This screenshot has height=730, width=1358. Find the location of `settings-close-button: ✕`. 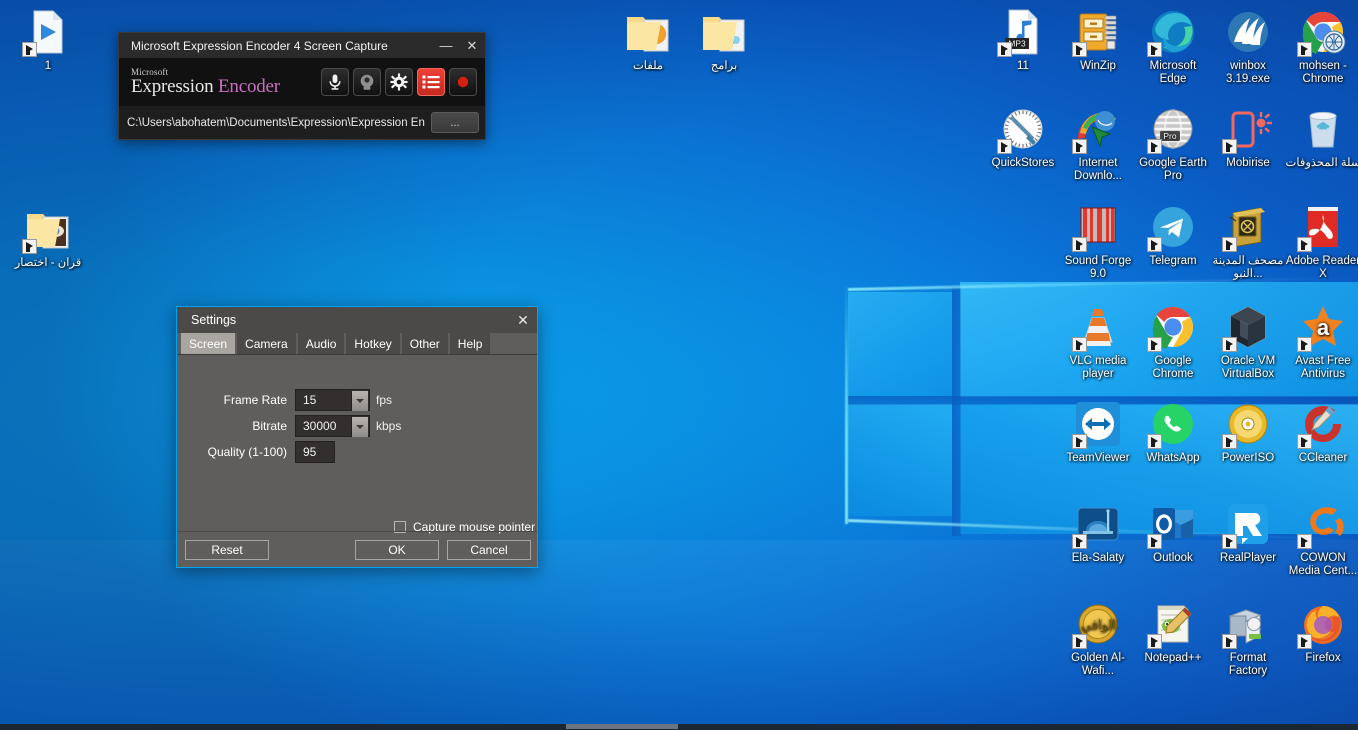

settings-close-button: ✕ is located at coordinates (523, 320).